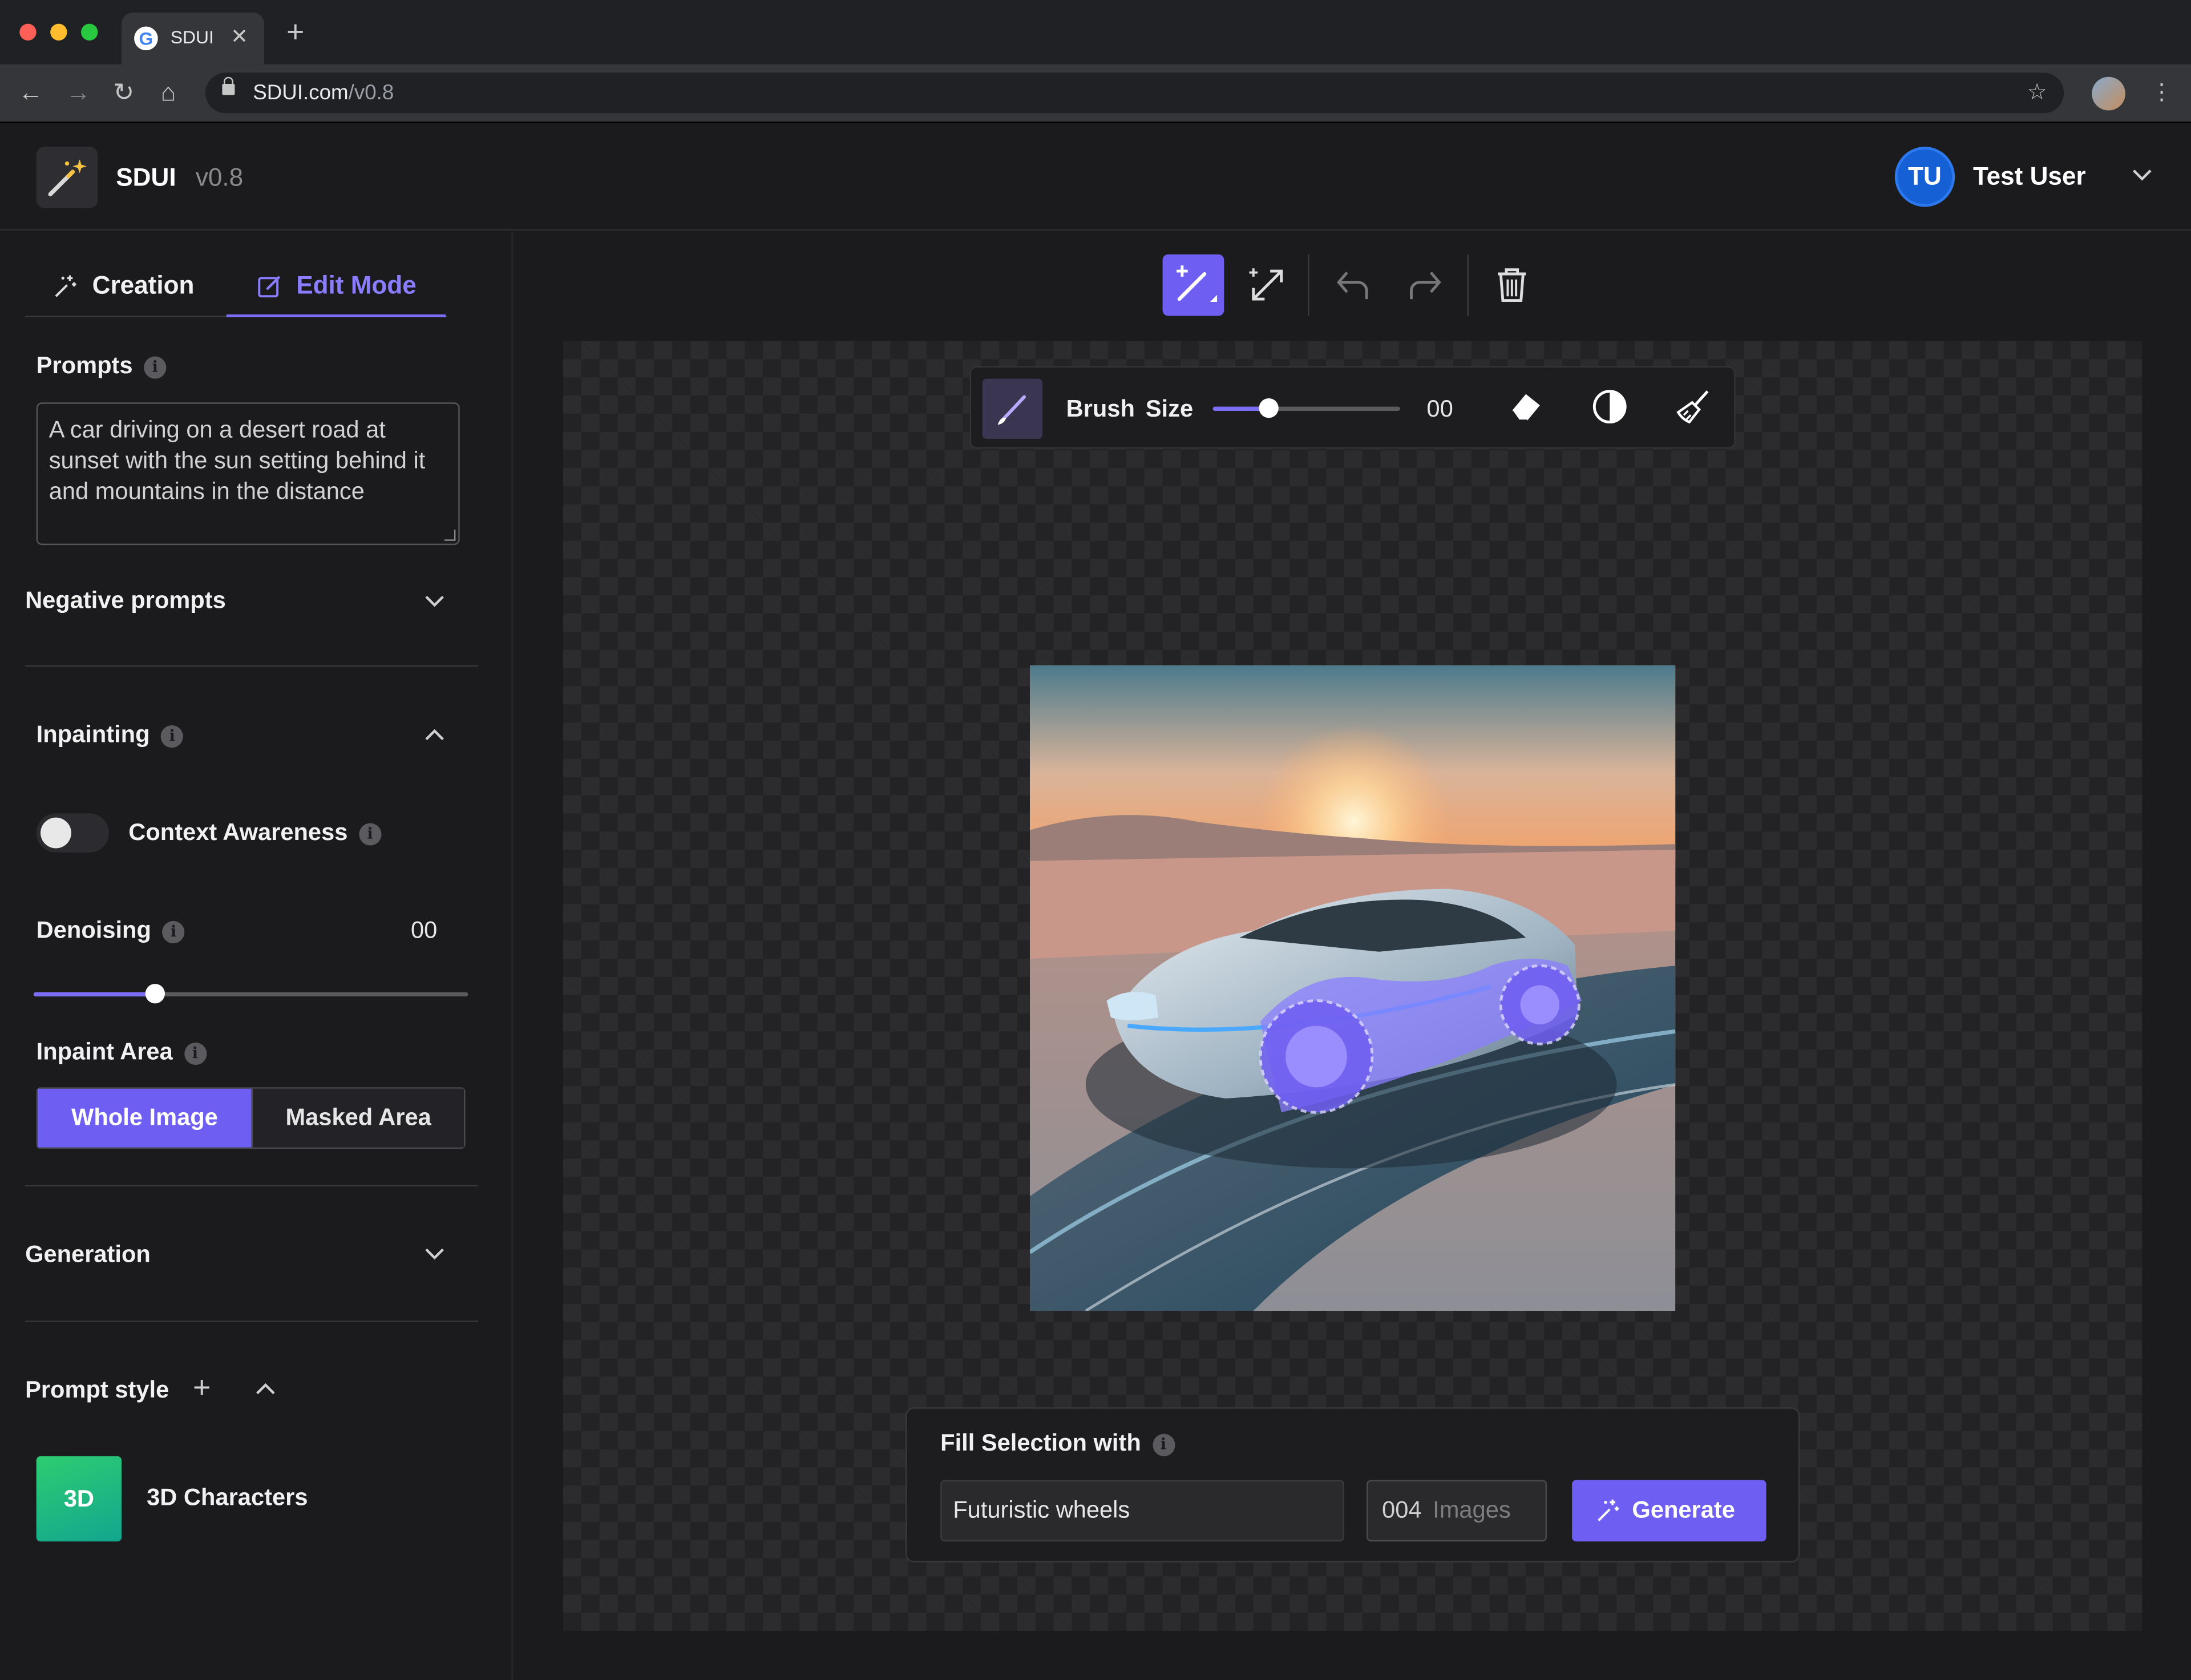  What do you see at coordinates (239, 36) in the screenshot?
I see `tab-close-icon: ✕` at bounding box center [239, 36].